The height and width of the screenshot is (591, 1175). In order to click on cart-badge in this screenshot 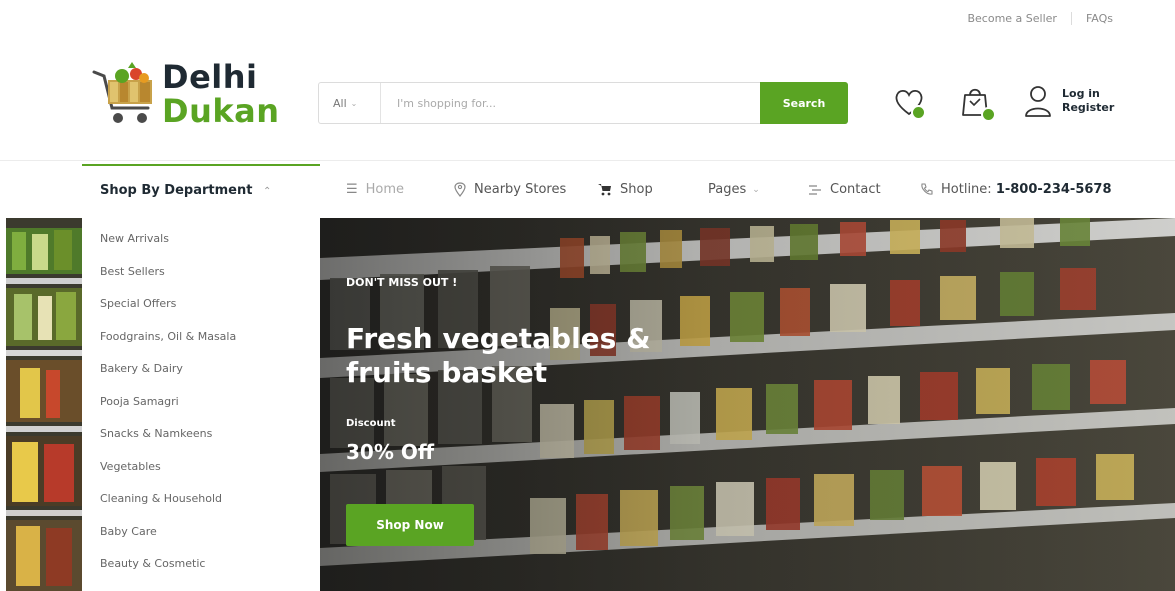, I will do `click(988, 114)`.